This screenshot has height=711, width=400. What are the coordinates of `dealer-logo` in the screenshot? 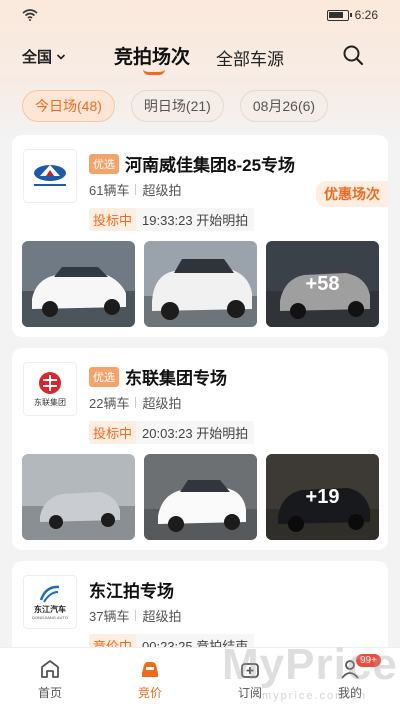 It's located at (50, 176).